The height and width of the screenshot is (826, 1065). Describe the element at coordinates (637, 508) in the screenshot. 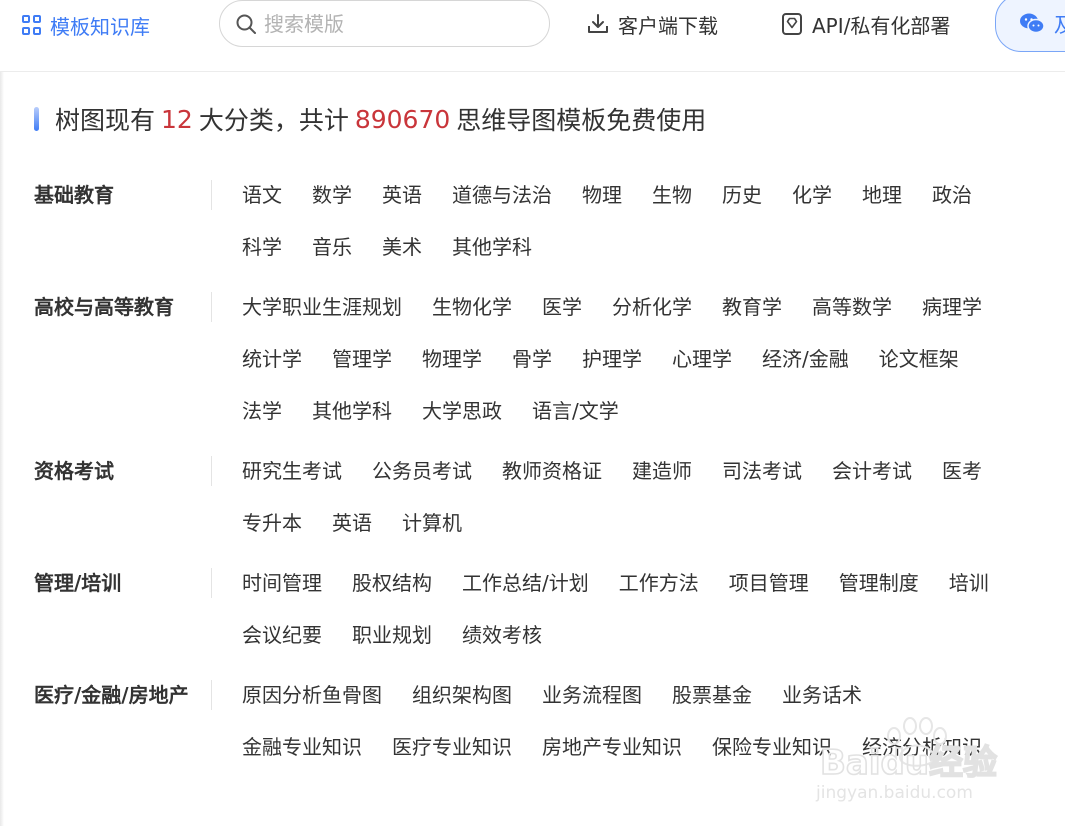

I see `category-items: 研究生考试 公务员考试 教师资格证 建造师 司法考试 会计考试 医考专升本 英语 计算机` at that location.